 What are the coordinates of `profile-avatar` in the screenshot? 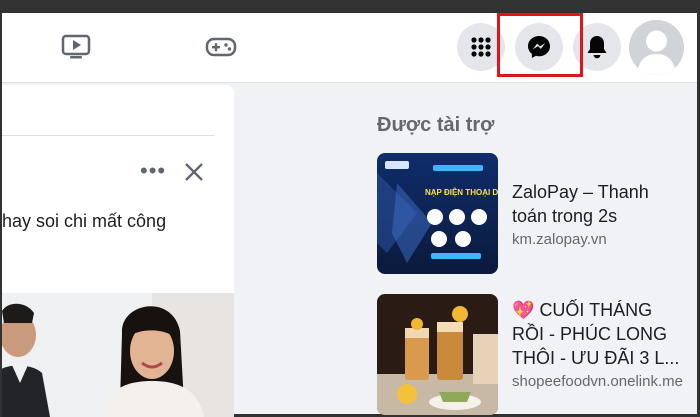 It's located at (656, 47).